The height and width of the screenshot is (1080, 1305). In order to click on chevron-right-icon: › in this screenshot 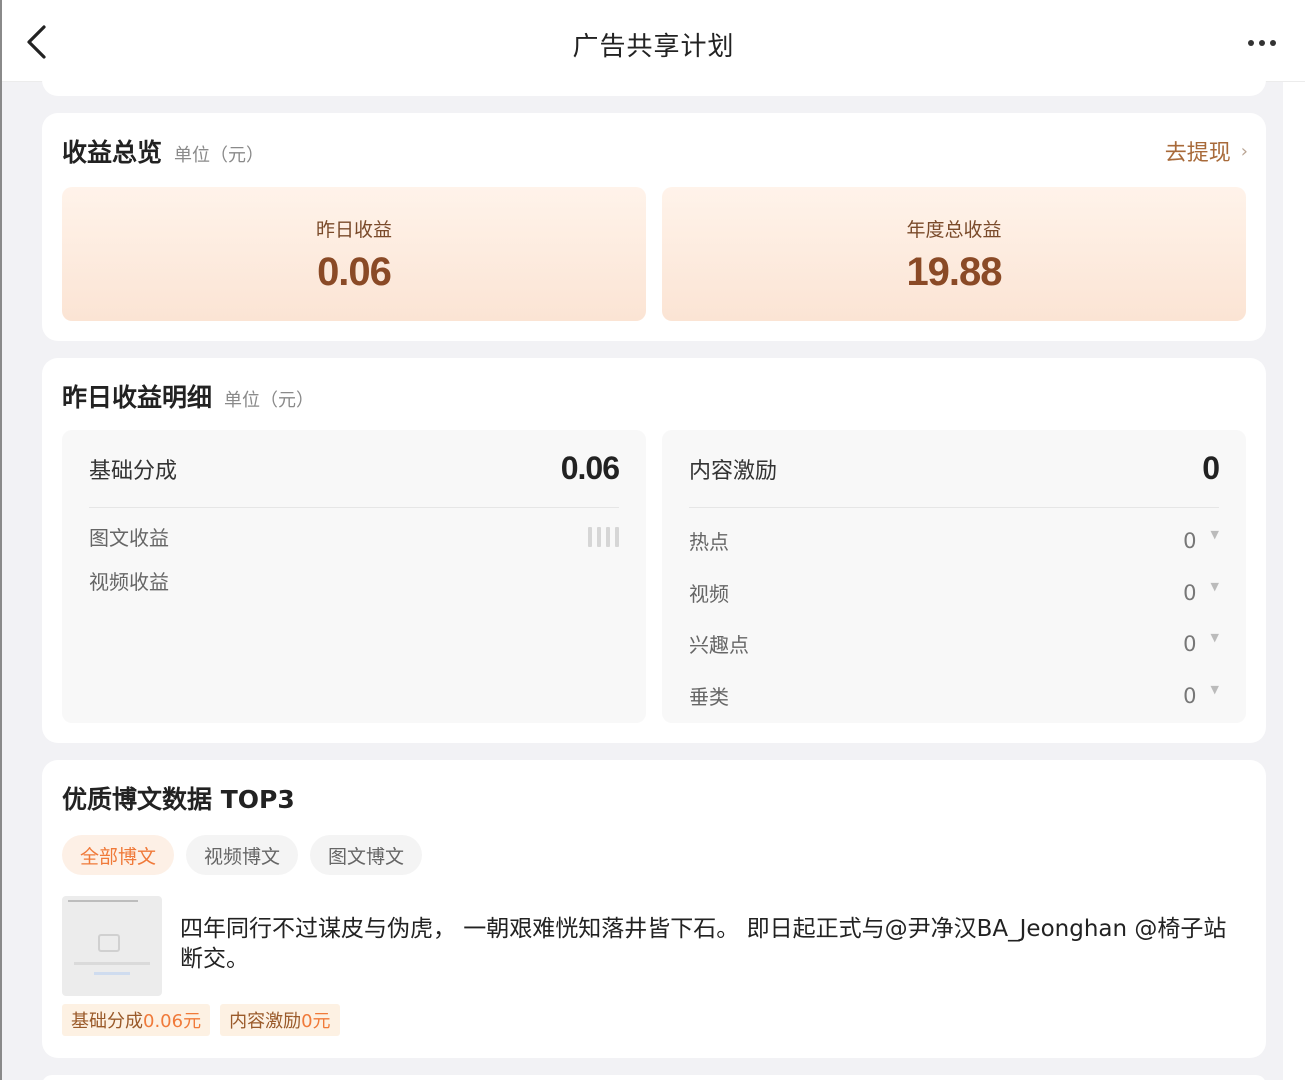, I will do `click(1244, 151)`.